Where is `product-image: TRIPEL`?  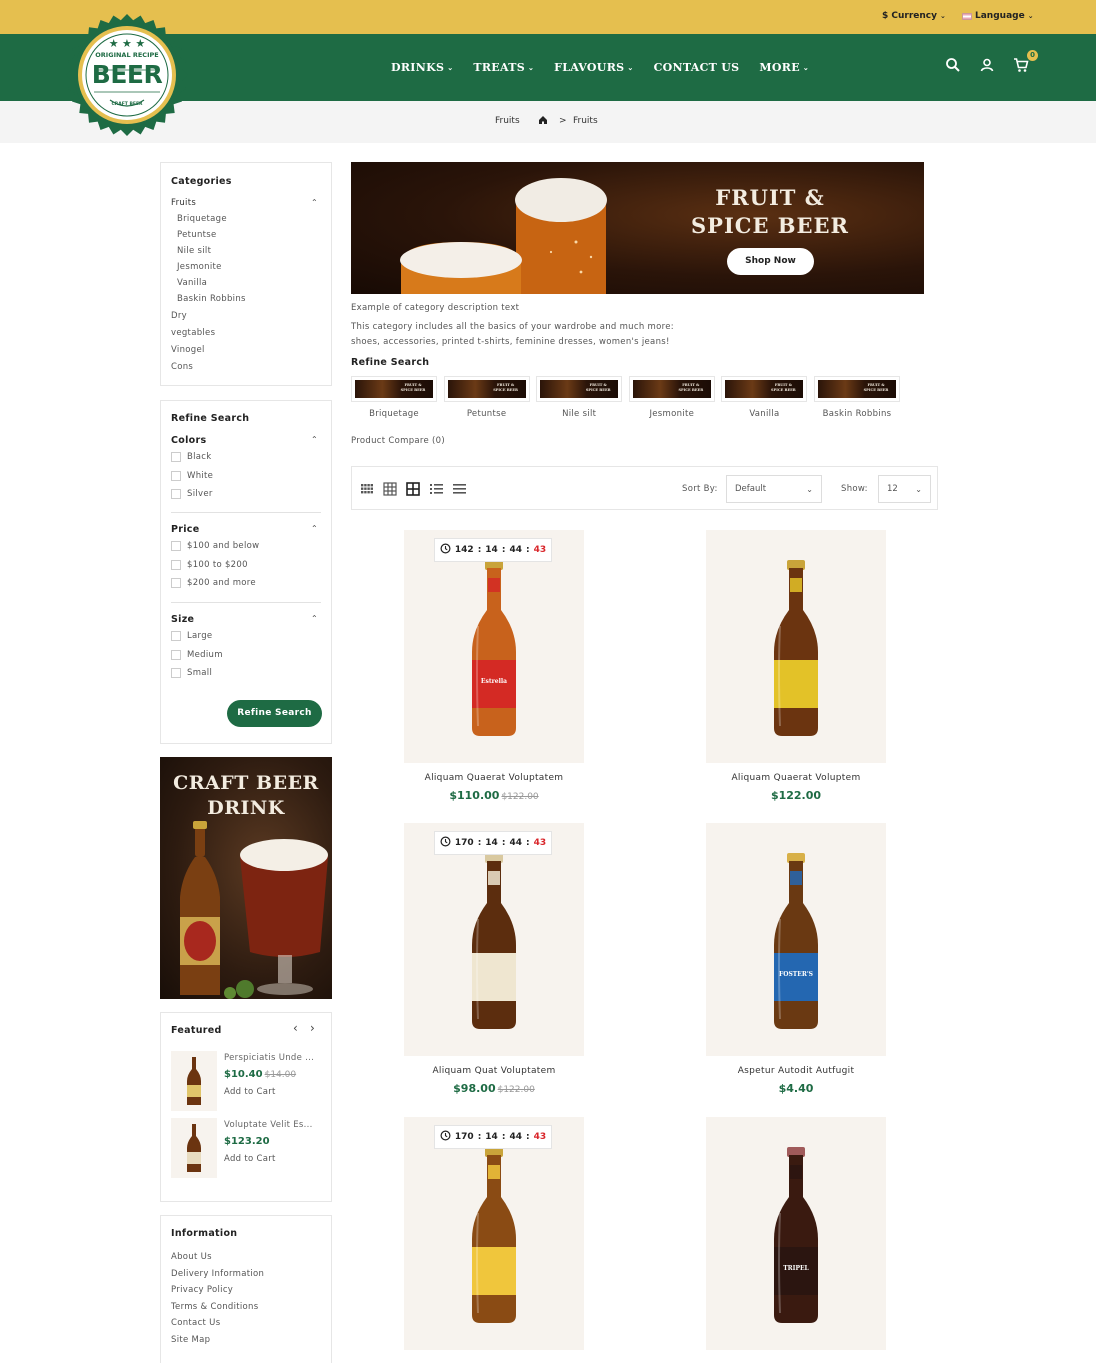
product-image: TRIPEL is located at coordinates (796, 1233).